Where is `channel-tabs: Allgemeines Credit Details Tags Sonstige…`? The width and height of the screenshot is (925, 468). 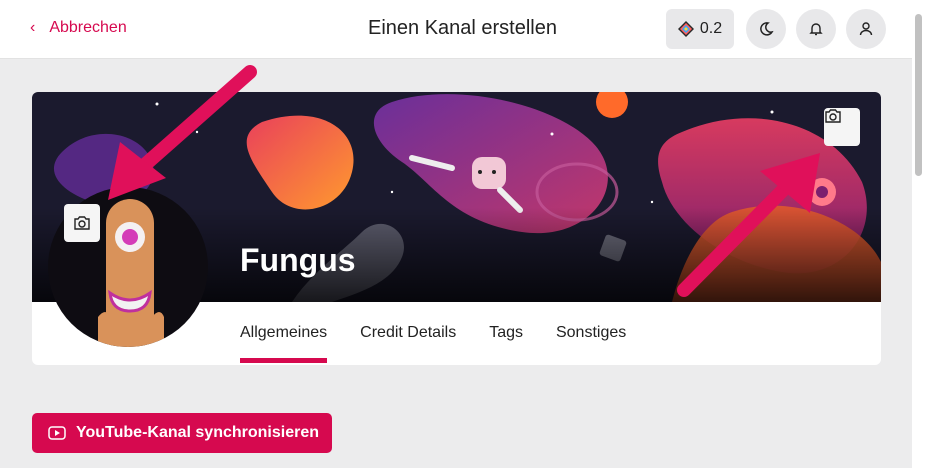
channel-tabs: Allgemeines Credit Details Tags Sonstige… is located at coordinates (449, 333).